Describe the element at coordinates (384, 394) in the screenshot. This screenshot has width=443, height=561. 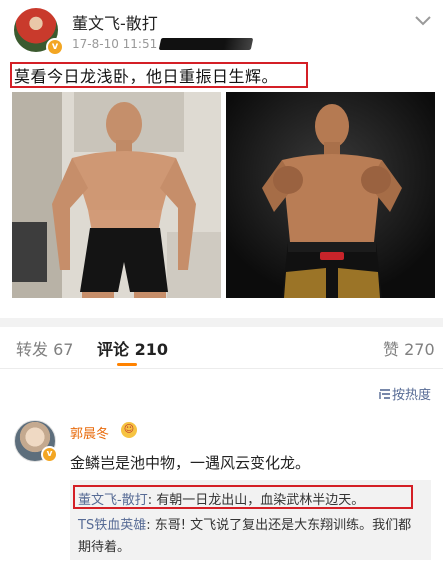
I see `sort-icon` at that location.